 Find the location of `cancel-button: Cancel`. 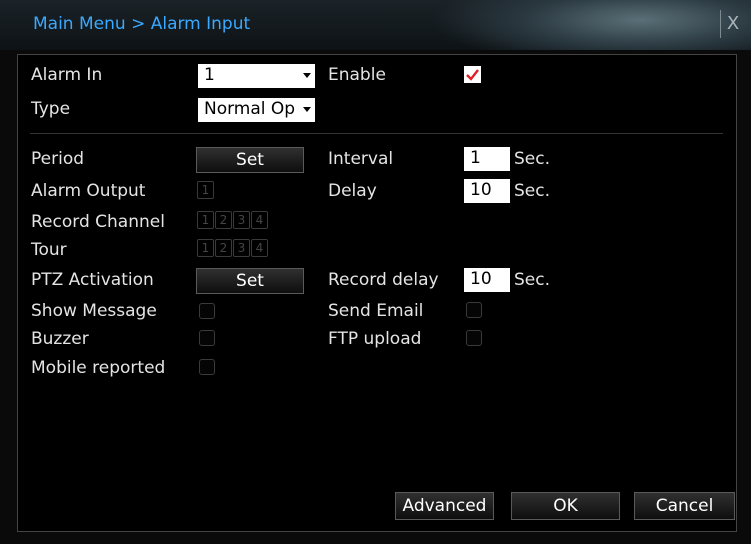

cancel-button: Cancel is located at coordinates (684, 506).